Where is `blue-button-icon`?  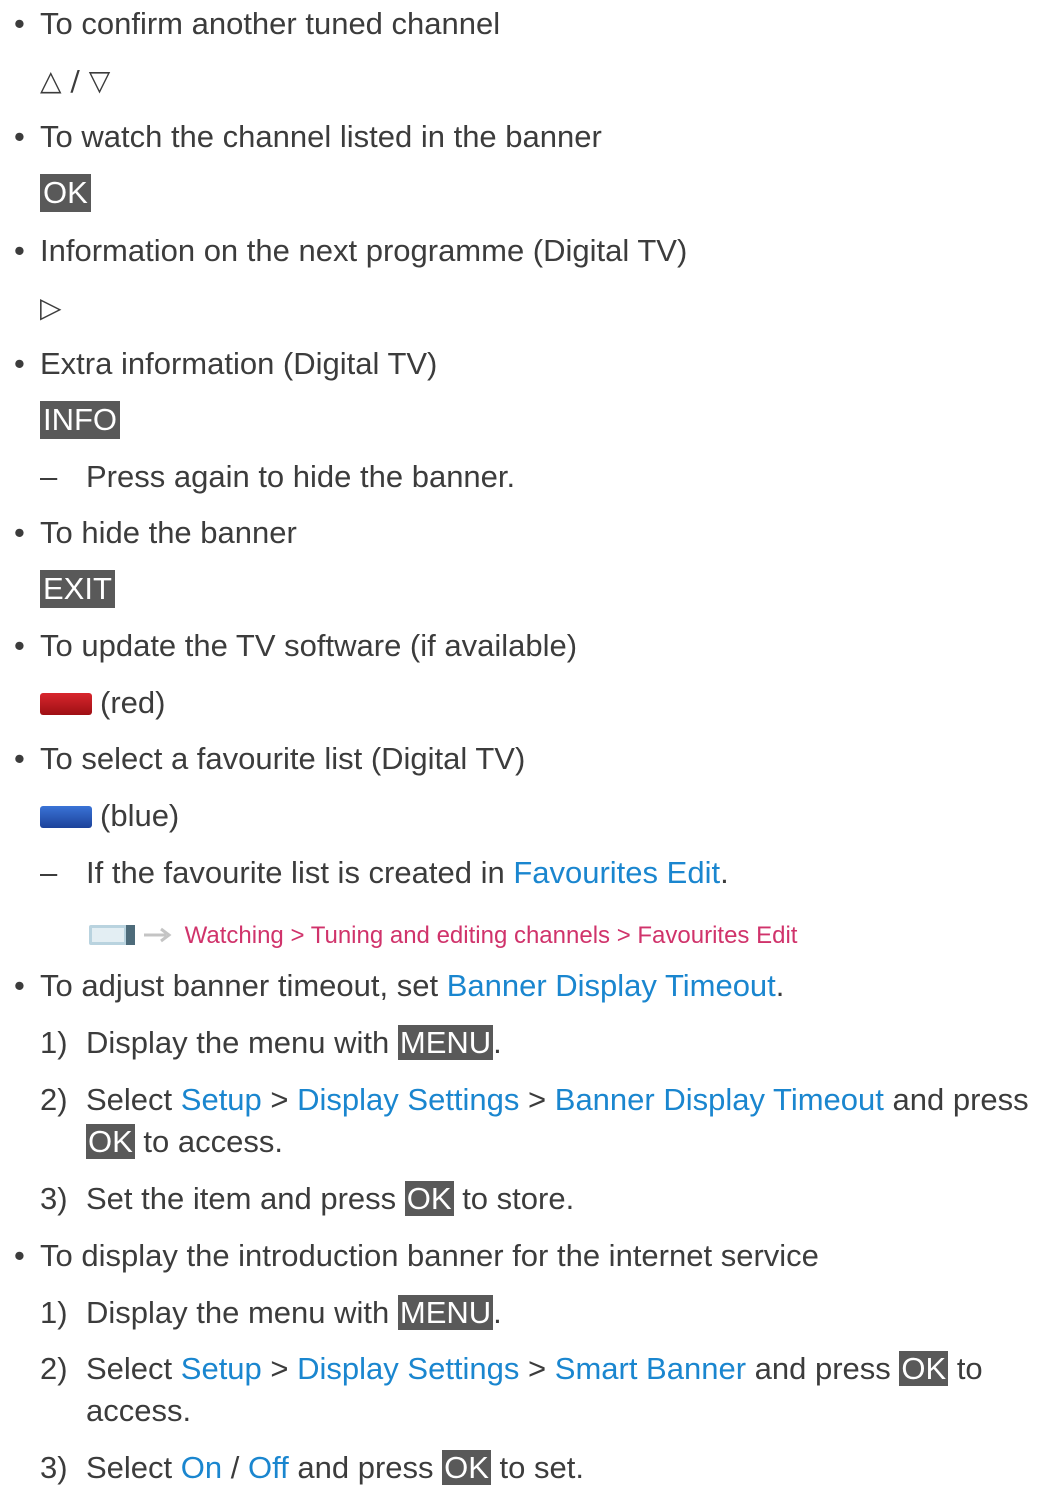
blue-button-icon is located at coordinates (66, 817).